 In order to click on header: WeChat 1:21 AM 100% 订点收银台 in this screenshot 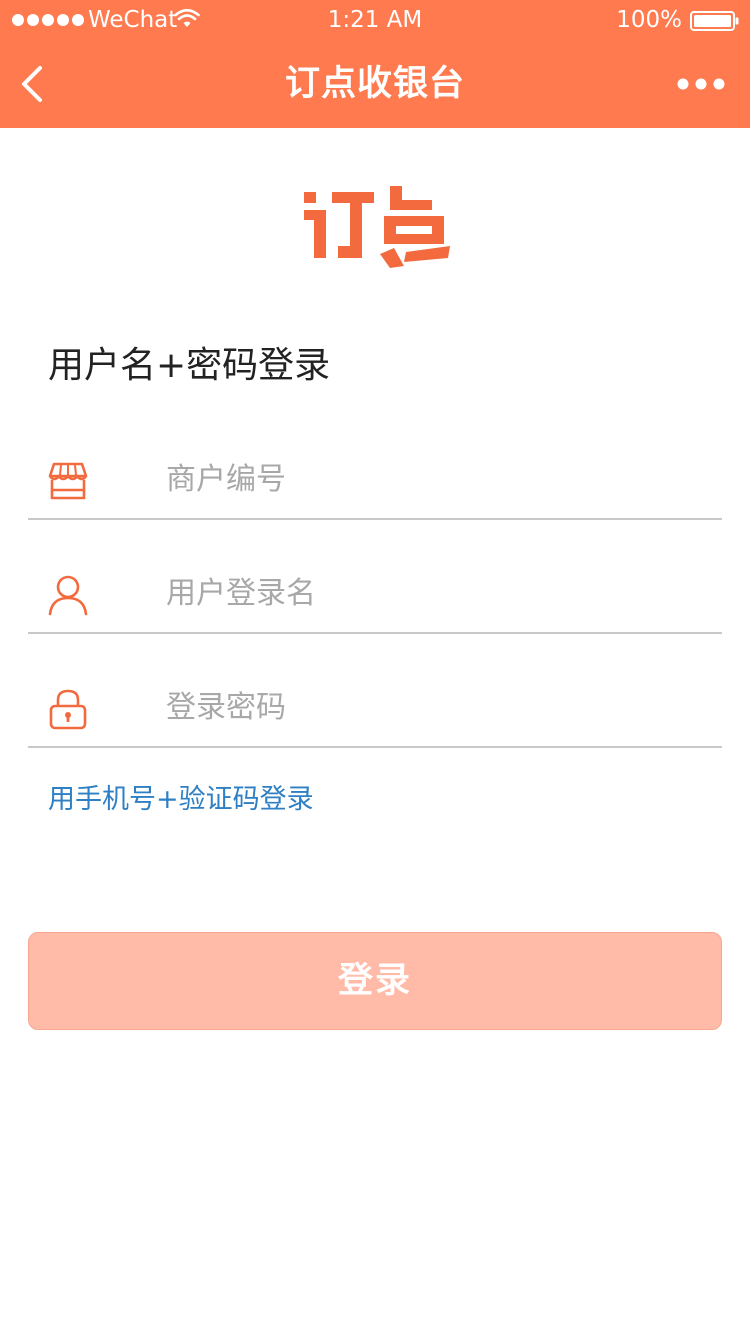, I will do `click(375, 64)`.